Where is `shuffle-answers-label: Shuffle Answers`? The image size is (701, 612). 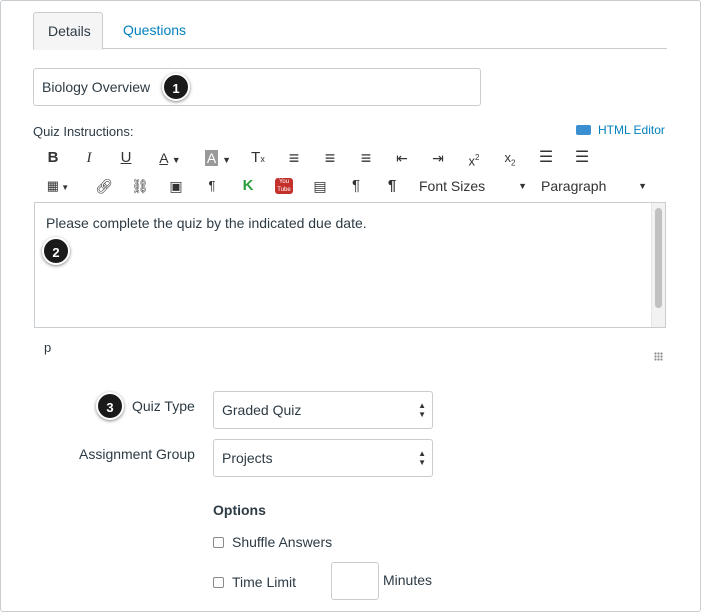
shuffle-answers-label: Shuffle Answers is located at coordinates (282, 542).